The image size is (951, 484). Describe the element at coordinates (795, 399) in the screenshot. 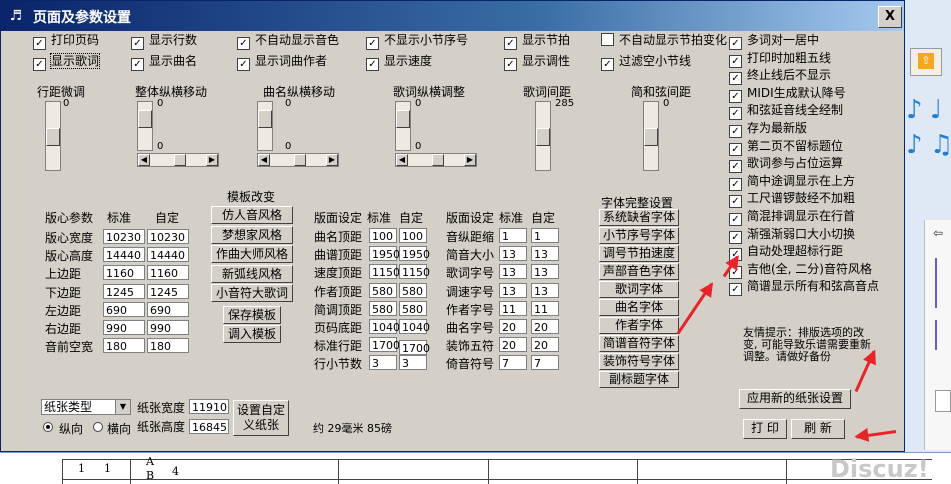

I see `apply-paper-button: 应用新的纸张设置` at that location.